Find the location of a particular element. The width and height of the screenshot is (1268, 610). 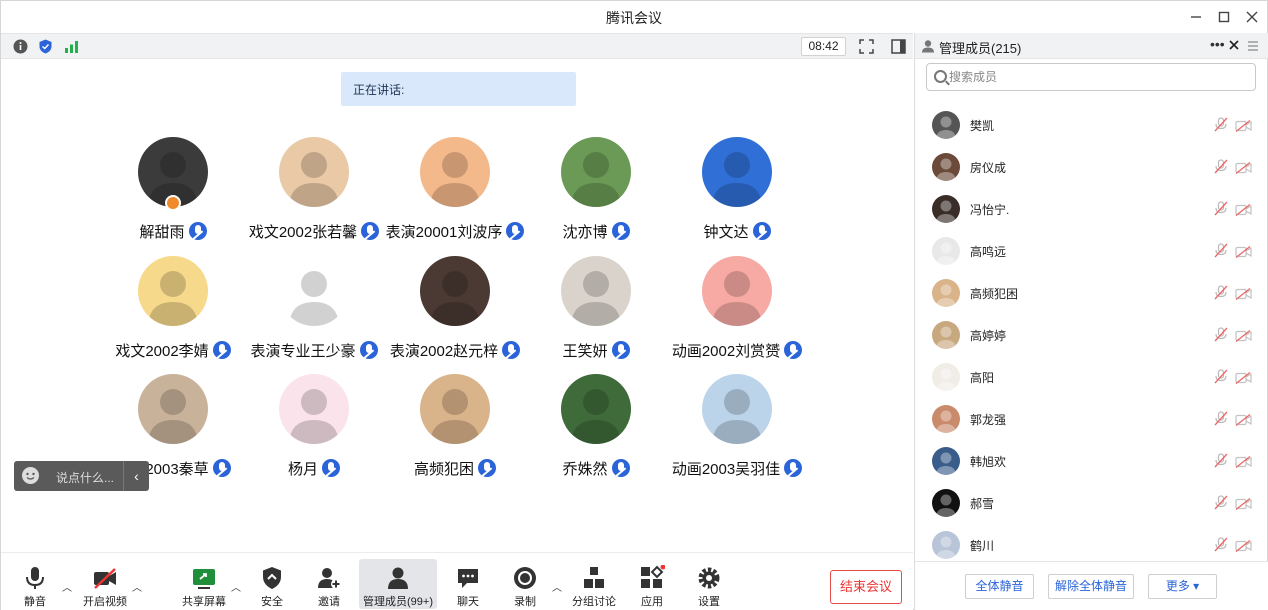

settings-button: 设置 is located at coordinates (709, 584).